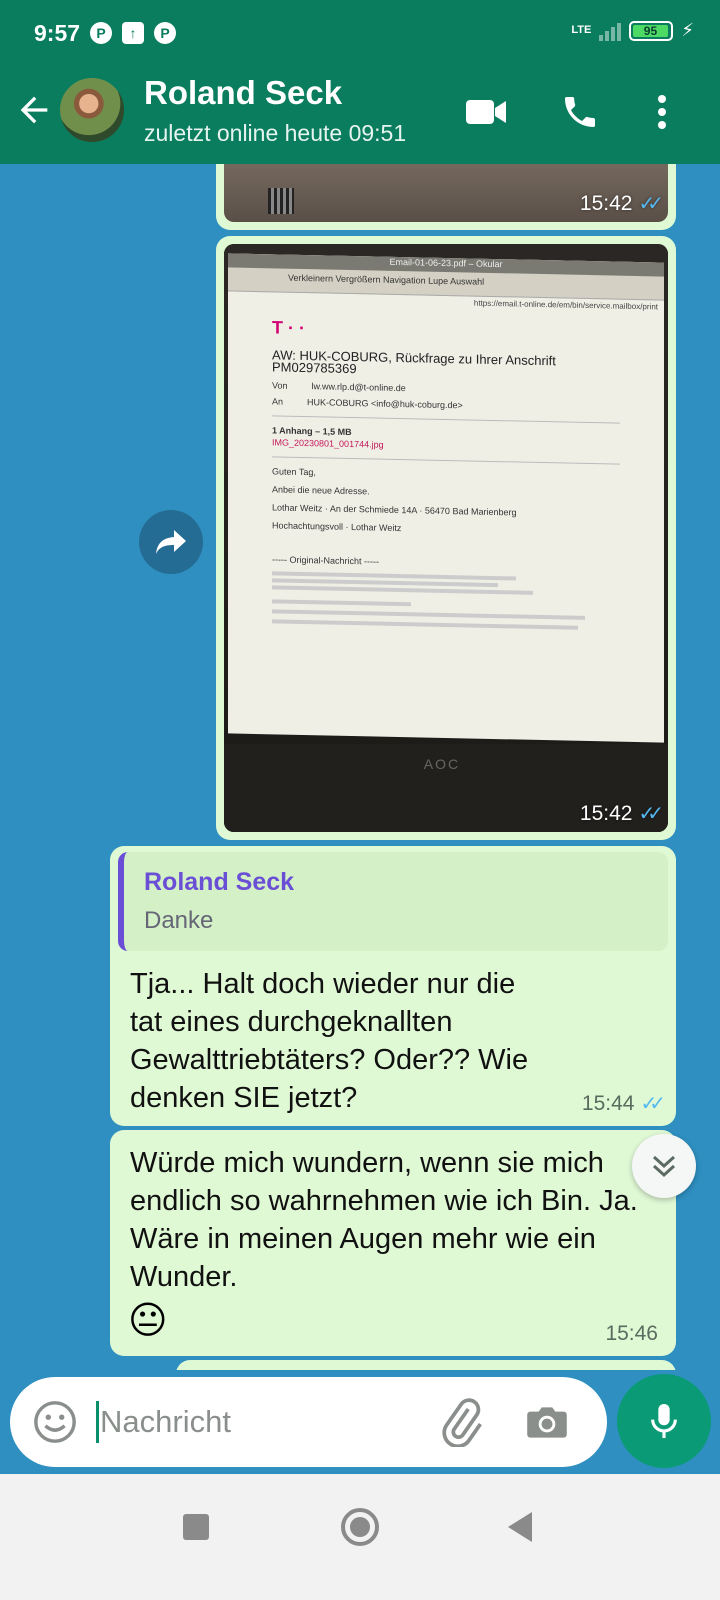 Image resolution: width=720 pixels, height=1600 pixels. I want to click on doc-to-value: HUK-COBURG <info@huk-coburg.de>, so click(385, 404).